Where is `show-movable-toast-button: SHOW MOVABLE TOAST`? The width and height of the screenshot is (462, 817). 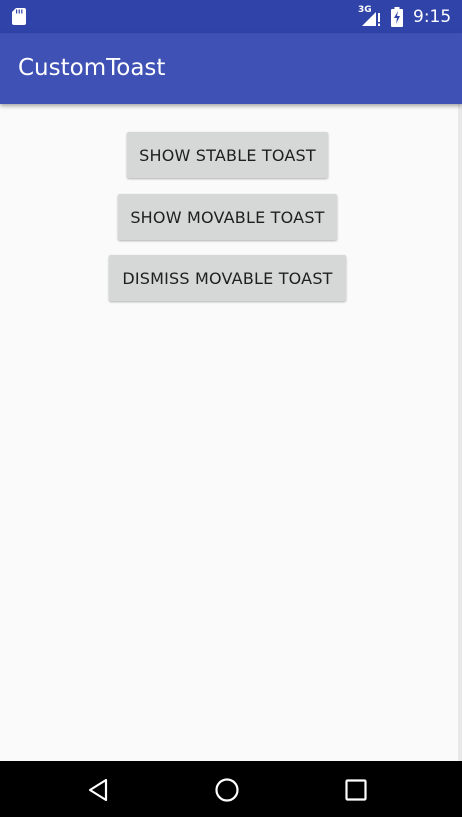
show-movable-toast-button: SHOW MOVABLE TOAST is located at coordinates (227, 217).